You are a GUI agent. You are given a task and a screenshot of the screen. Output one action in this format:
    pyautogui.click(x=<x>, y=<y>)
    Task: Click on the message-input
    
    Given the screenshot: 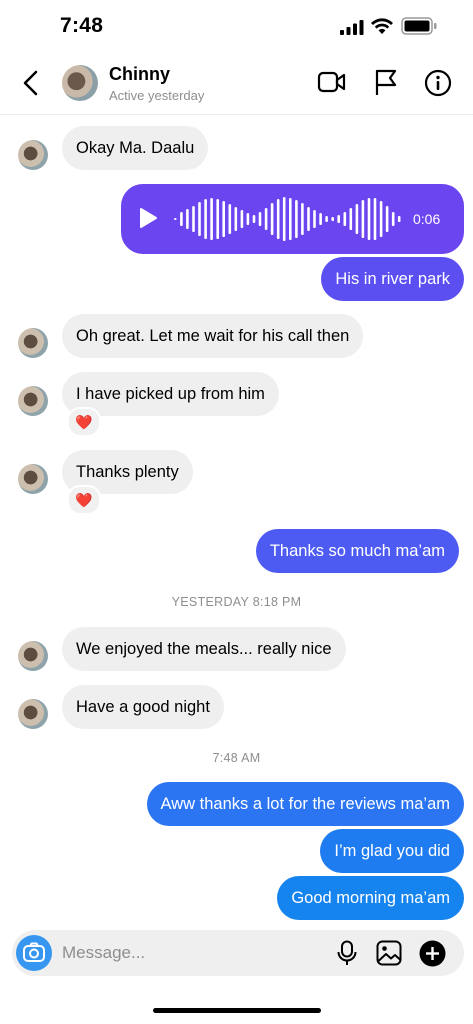 What is the action you would take?
    pyautogui.click(x=182, y=953)
    